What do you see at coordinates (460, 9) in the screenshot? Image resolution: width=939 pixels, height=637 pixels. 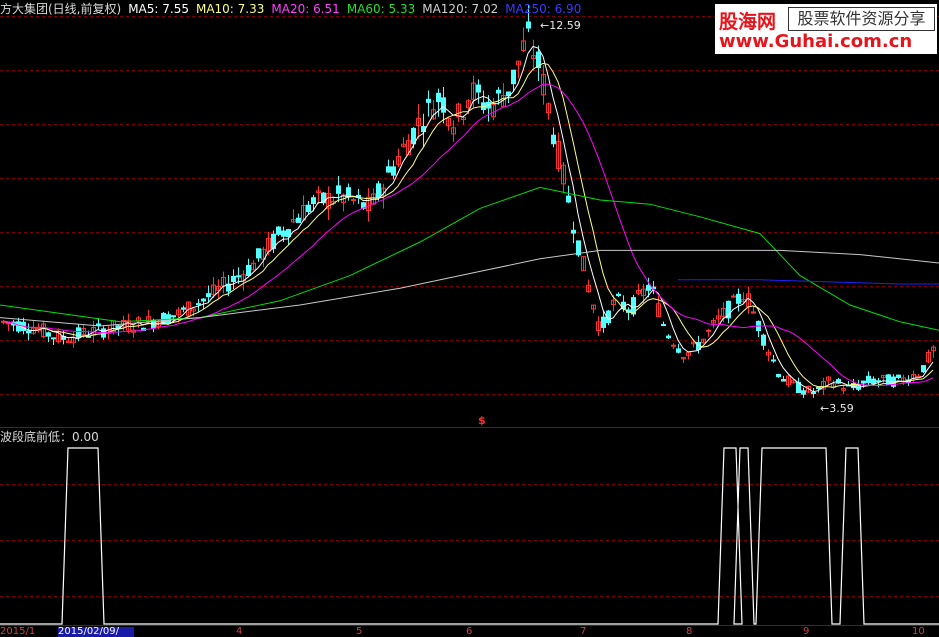 I see `ma120-value: MA120: 7.02` at bounding box center [460, 9].